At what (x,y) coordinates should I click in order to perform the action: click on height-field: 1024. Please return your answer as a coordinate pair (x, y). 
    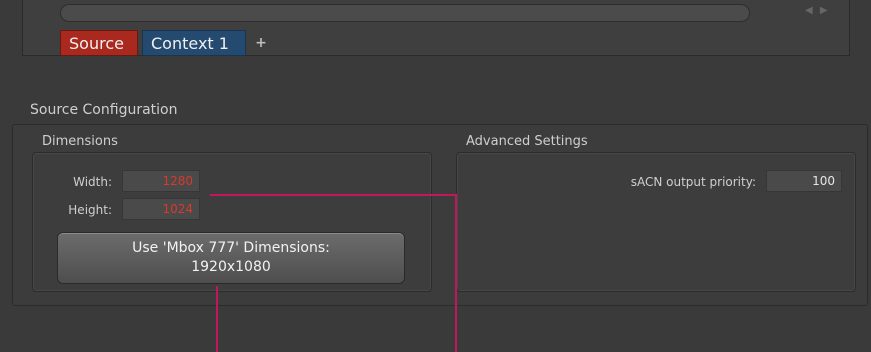
    Looking at the image, I should click on (161, 209).